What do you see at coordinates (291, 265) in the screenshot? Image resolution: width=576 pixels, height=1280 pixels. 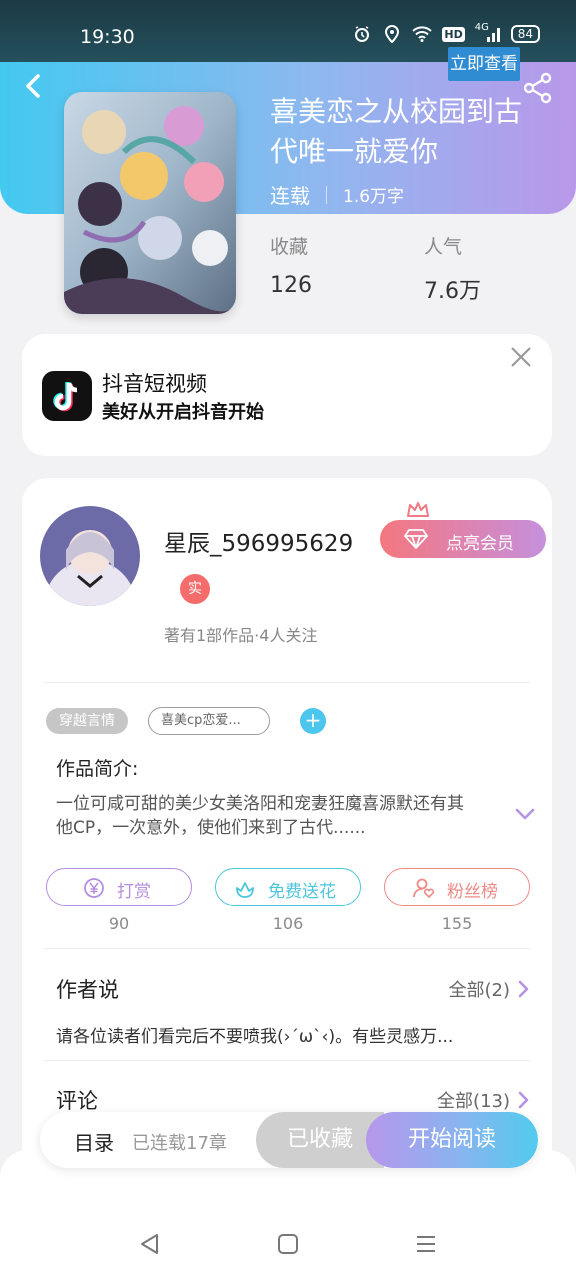 I see `favorites-stat: 收藏 126` at bounding box center [291, 265].